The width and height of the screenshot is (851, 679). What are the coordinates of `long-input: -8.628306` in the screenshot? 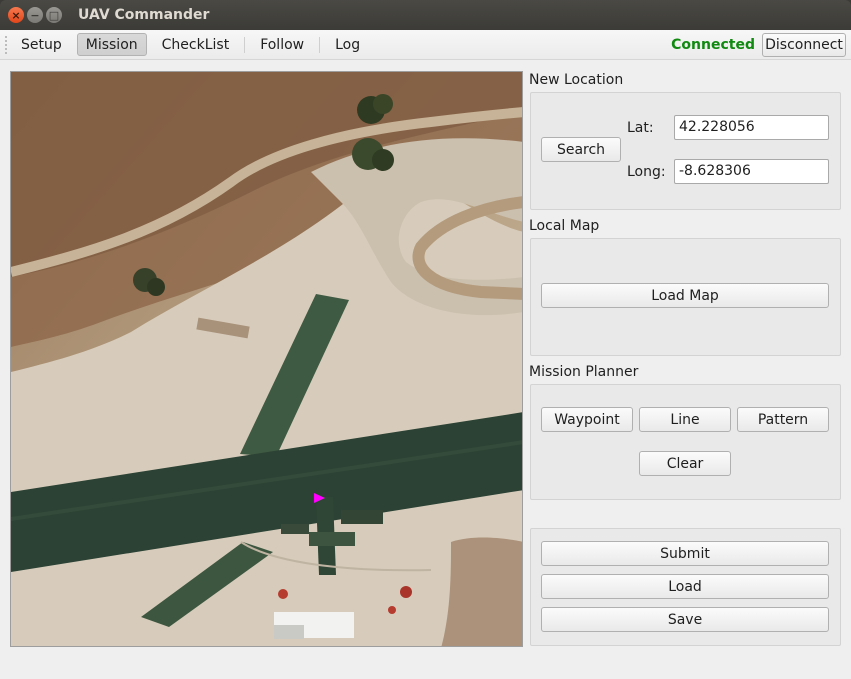 It's located at (751, 171).